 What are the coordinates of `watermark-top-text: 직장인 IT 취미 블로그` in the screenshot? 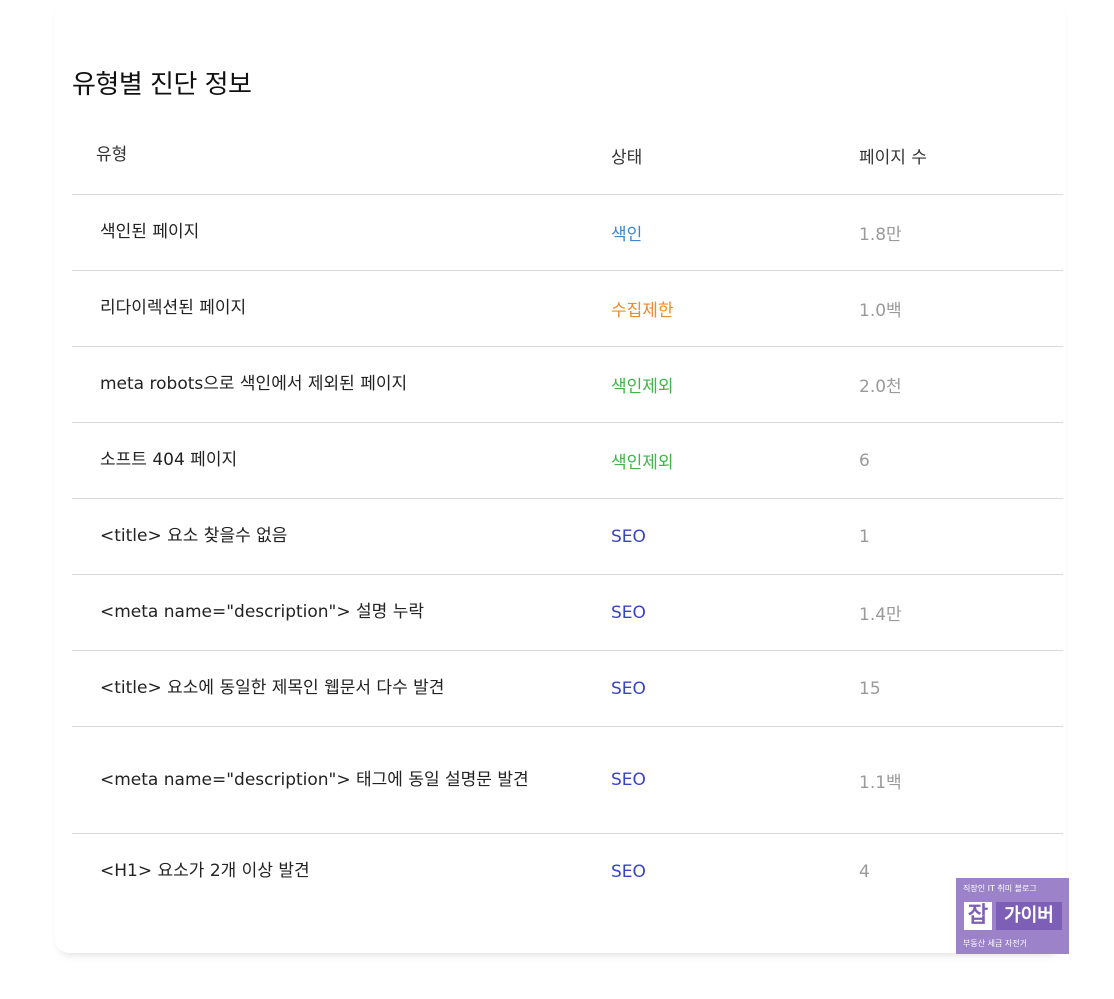 It's located at (1000, 888).